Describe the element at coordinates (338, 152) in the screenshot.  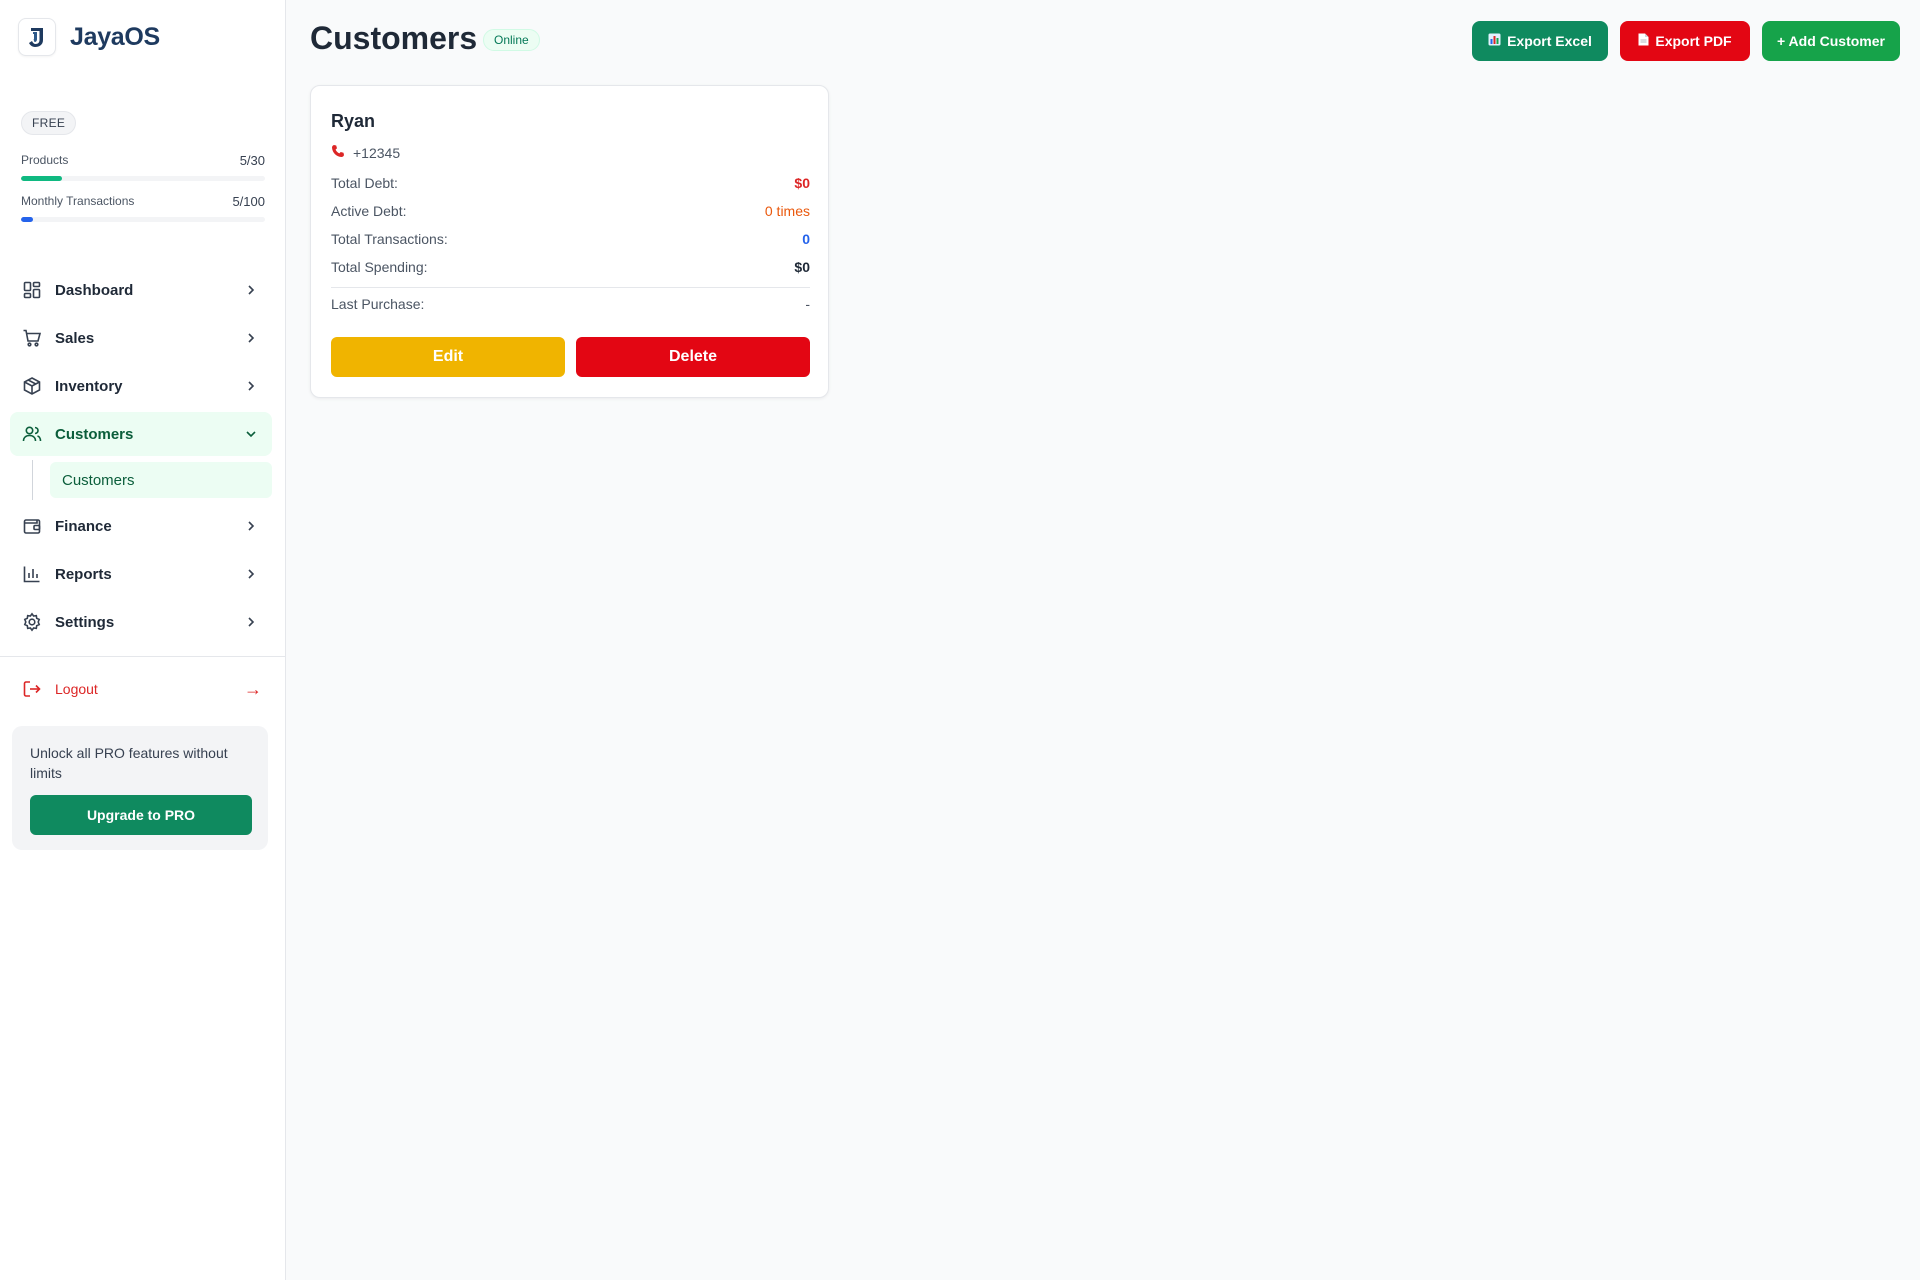
I see `phone-icon` at that location.